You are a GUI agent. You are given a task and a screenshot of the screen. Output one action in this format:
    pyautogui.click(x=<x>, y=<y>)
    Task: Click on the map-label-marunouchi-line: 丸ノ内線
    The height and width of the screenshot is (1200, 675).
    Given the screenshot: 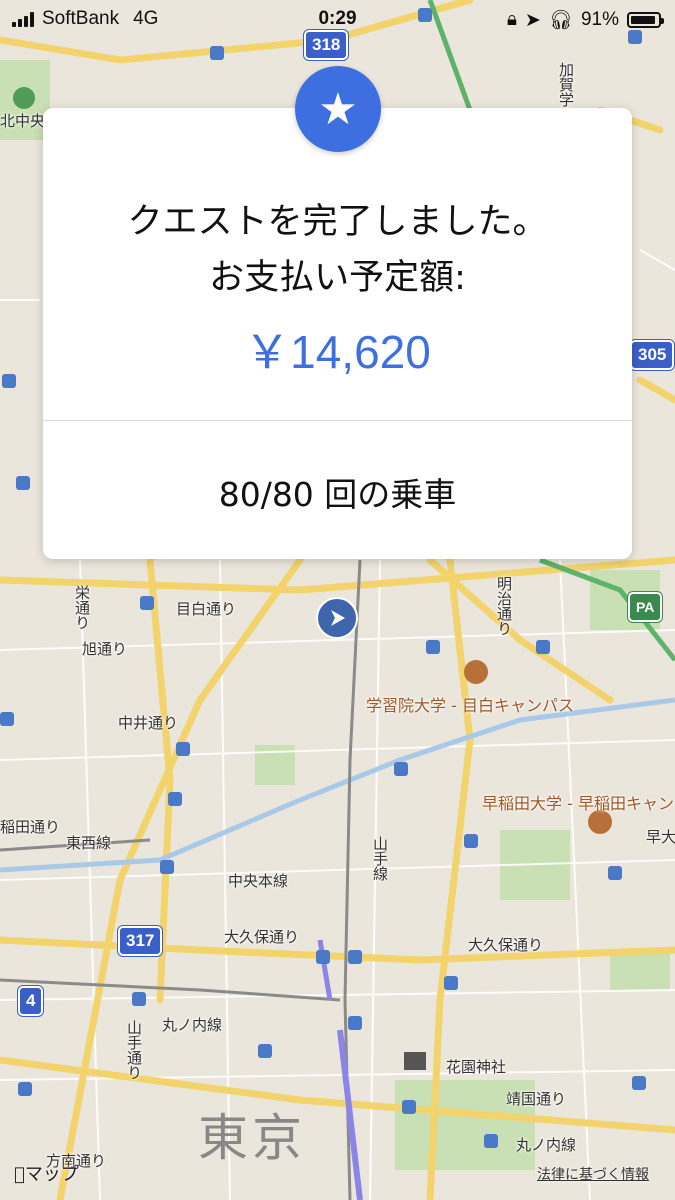 What is the action you would take?
    pyautogui.click(x=192, y=1025)
    